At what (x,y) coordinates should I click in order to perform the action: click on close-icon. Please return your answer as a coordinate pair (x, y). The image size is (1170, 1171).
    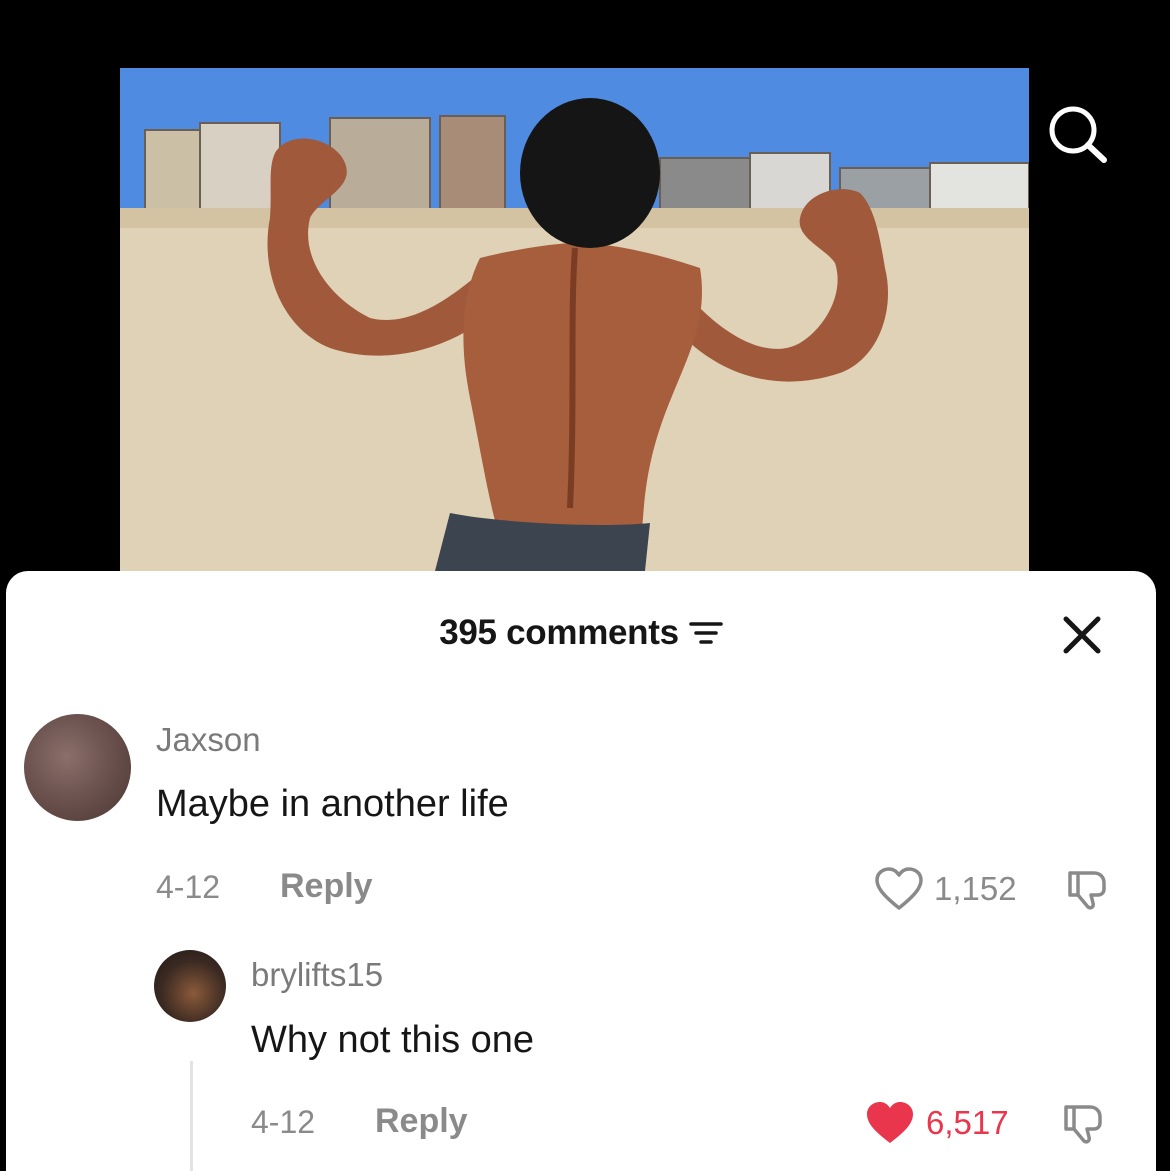
    Looking at the image, I should click on (1082, 635).